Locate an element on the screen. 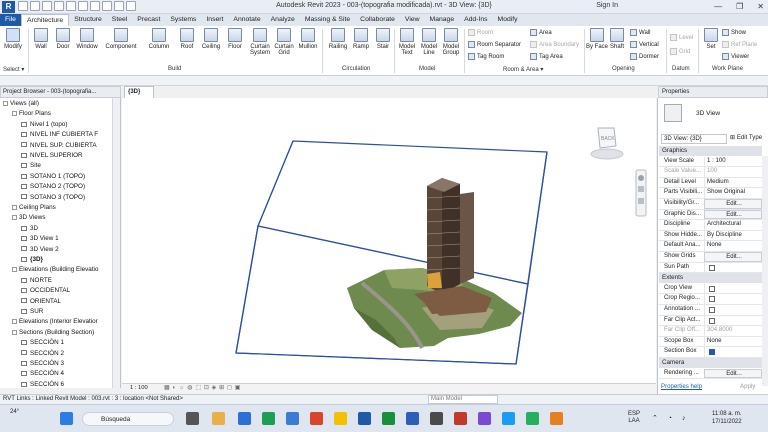 The image size is (768, 432). minimize-icon: — is located at coordinates (718, 6).